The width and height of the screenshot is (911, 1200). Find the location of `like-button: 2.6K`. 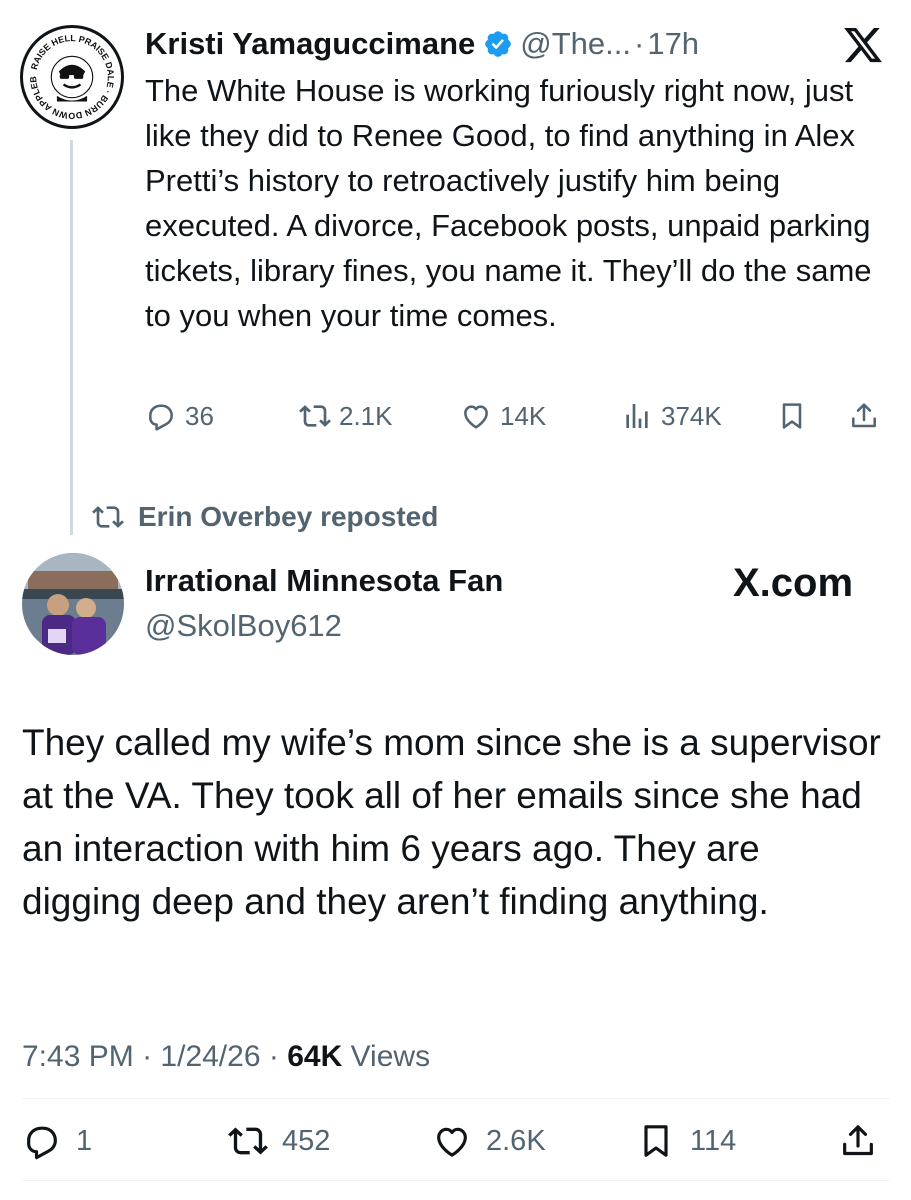

like-button: 2.6K is located at coordinates (489, 1141).